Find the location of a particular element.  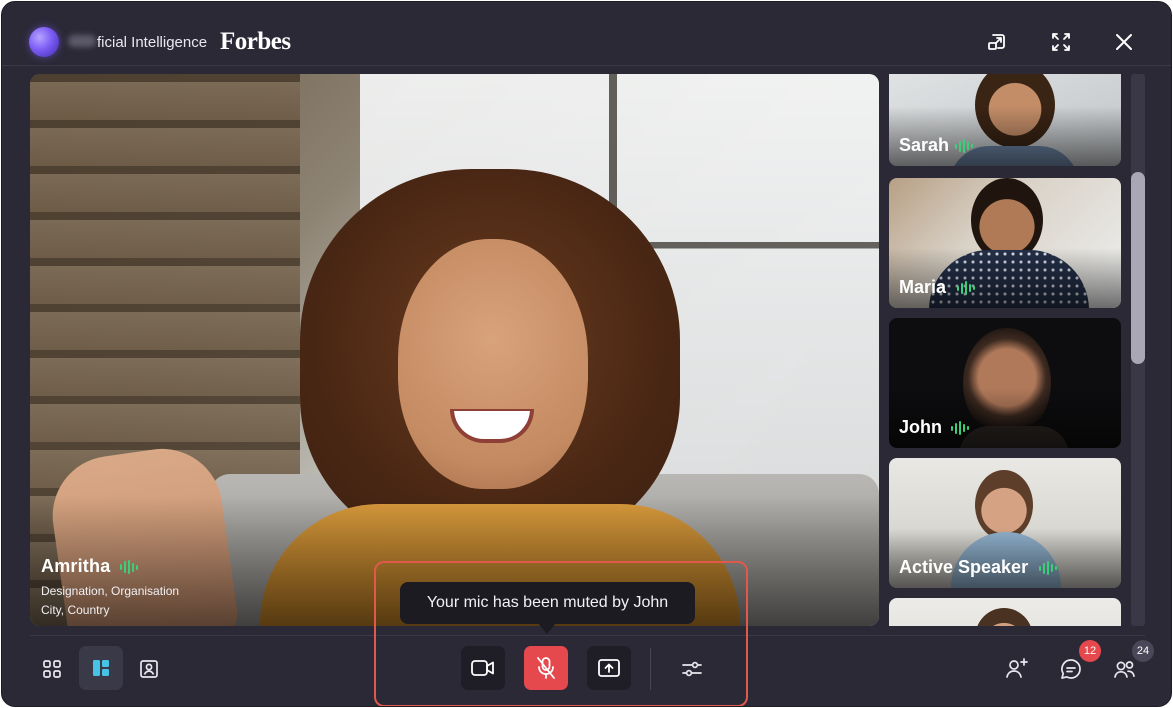

pop-out-button is located at coordinates (997, 42).